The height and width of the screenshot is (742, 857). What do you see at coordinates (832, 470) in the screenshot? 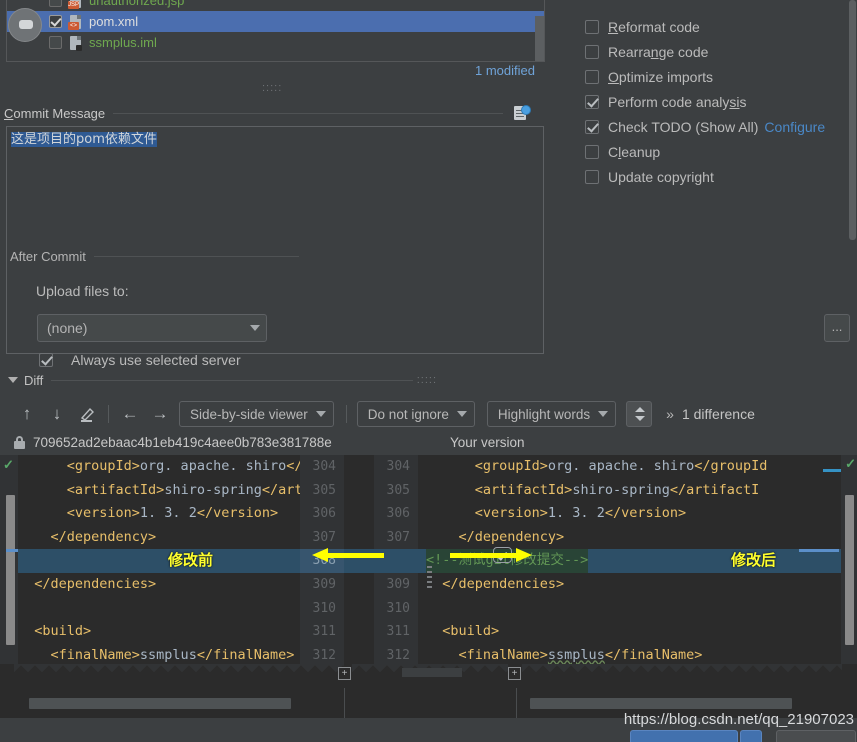
I see `analysis-marker` at bounding box center [832, 470].